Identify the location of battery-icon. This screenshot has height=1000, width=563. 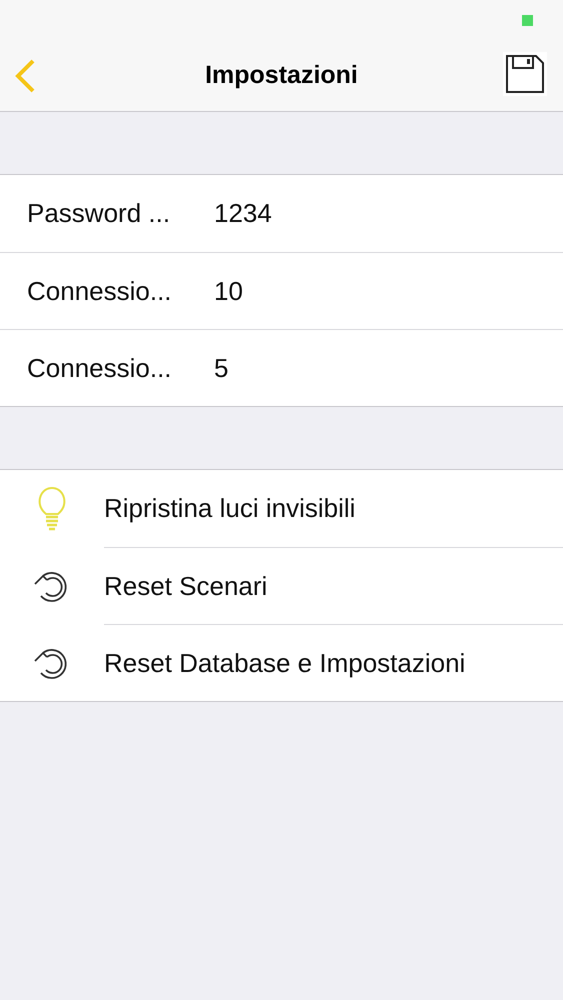
(527, 20).